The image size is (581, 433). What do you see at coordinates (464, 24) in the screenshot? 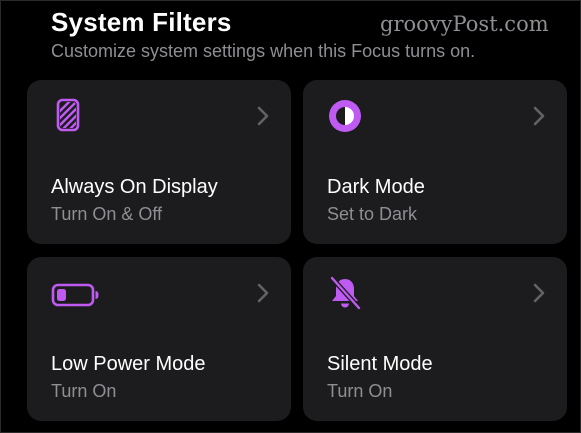
I see `watermark: groovyPost.com` at bounding box center [464, 24].